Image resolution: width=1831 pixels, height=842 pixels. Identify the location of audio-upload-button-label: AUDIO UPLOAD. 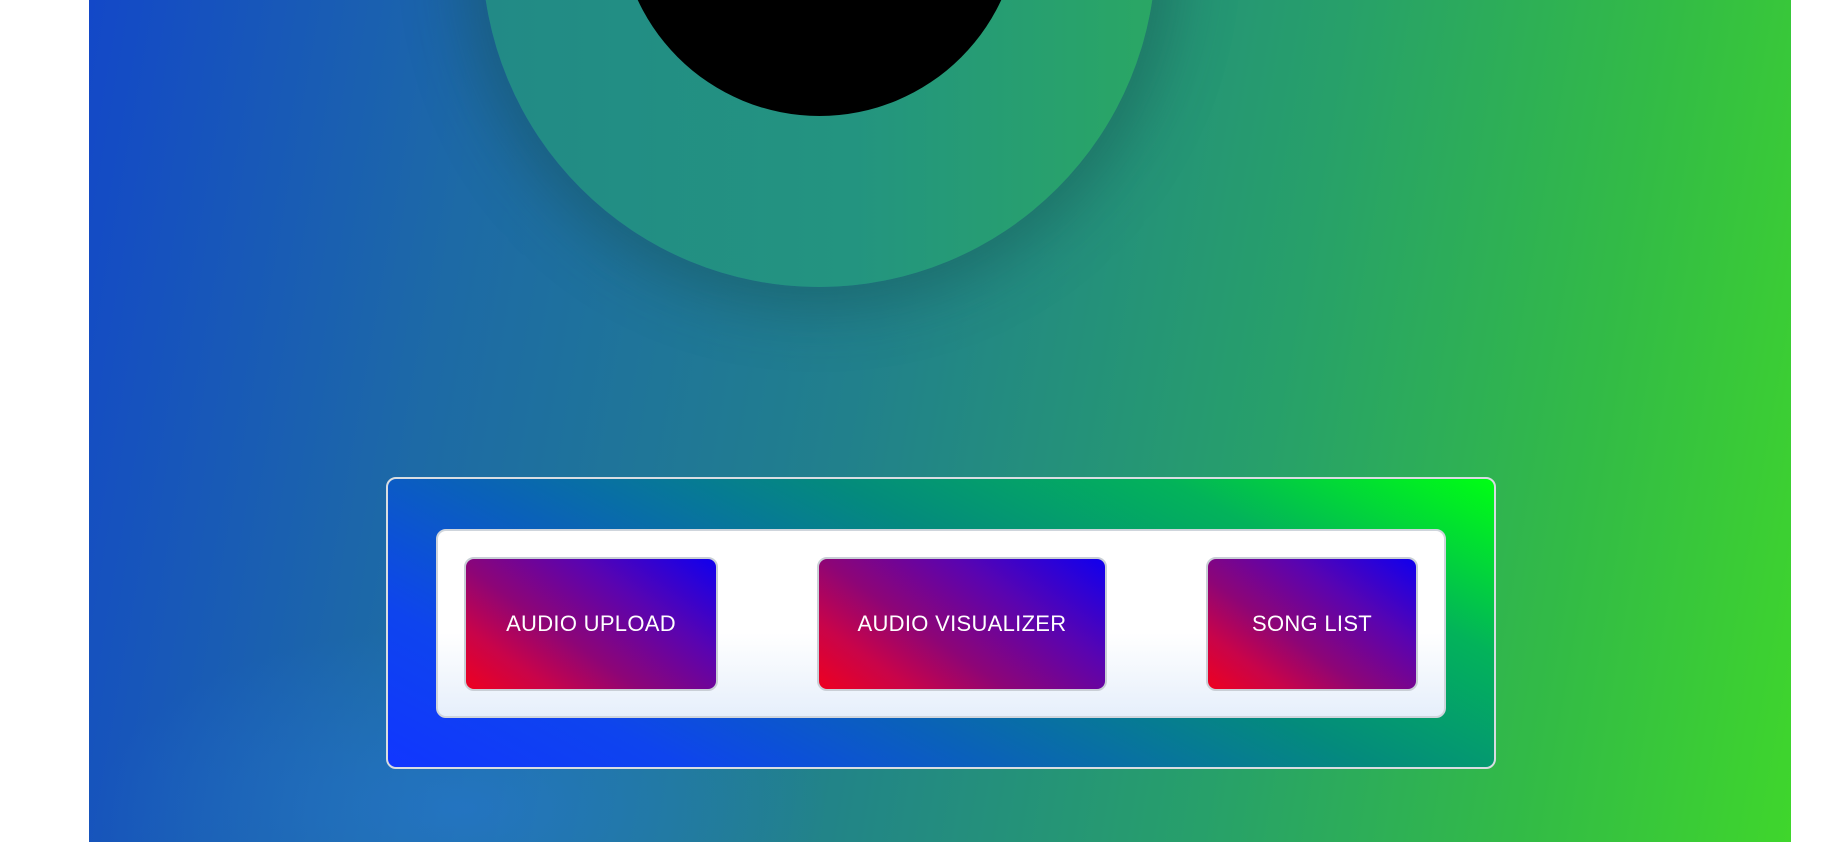
(591, 623).